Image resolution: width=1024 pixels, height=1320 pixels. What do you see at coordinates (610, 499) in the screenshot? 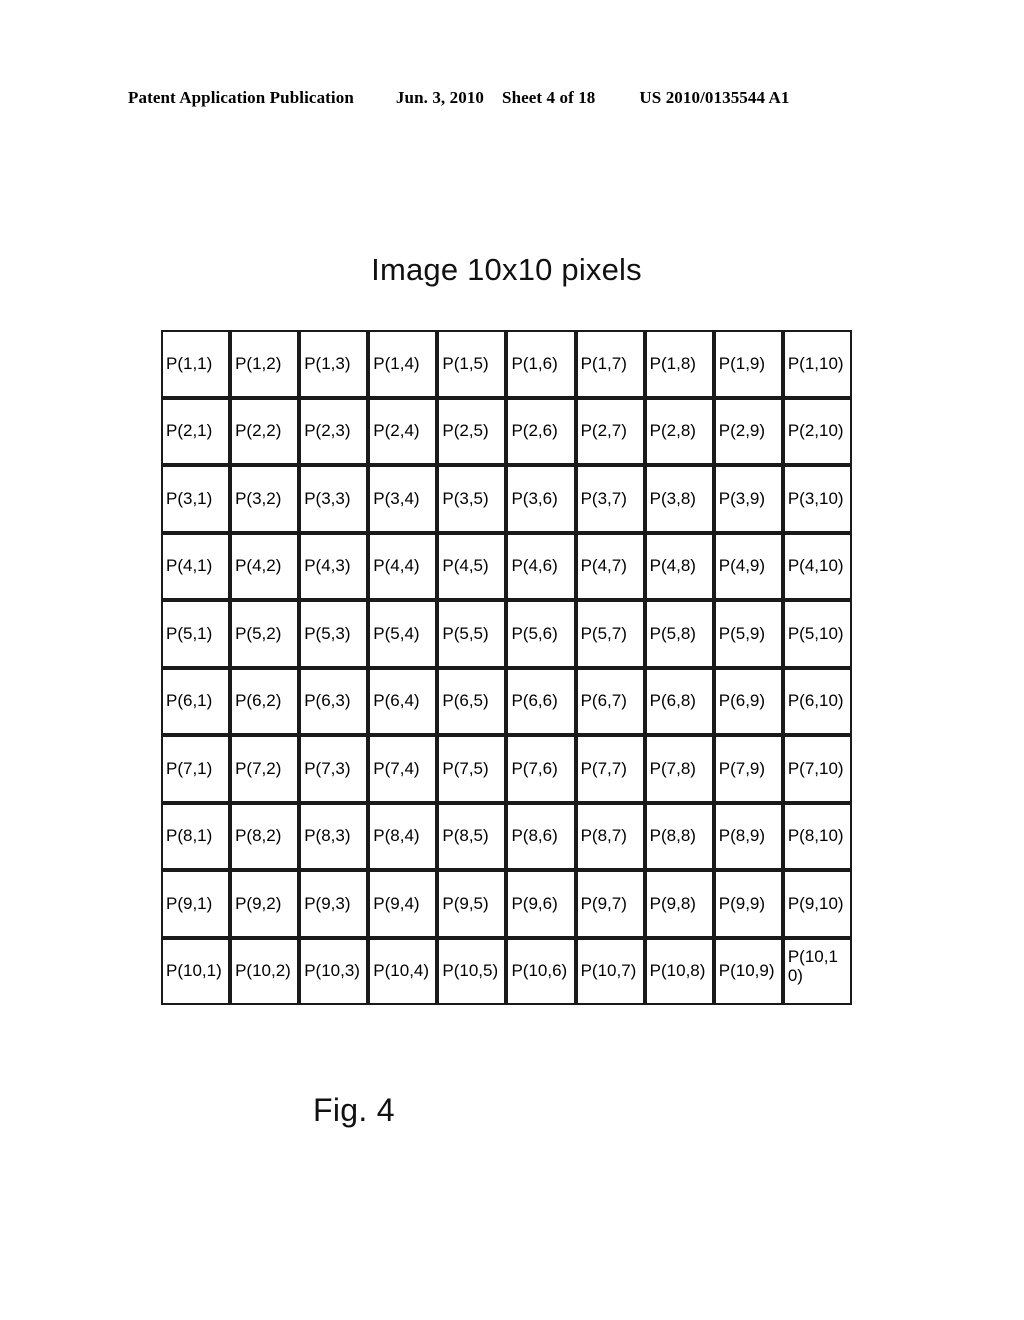
I see `pixel-cell: P(3,7)` at bounding box center [610, 499].